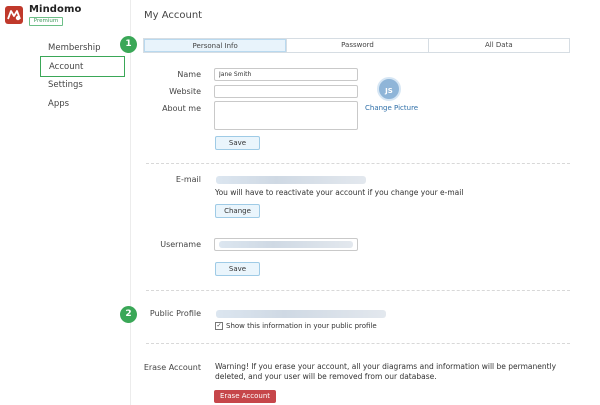 The width and height of the screenshot is (600, 405). What do you see at coordinates (82, 104) in the screenshot?
I see `sidebar-item-apps: Apps` at bounding box center [82, 104].